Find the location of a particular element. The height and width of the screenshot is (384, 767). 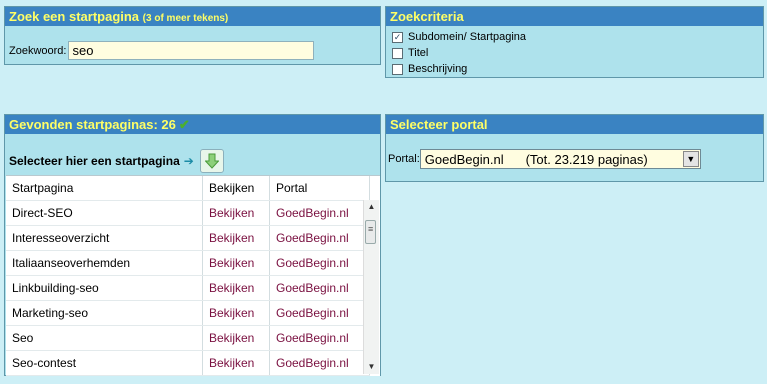

results-count: Gevonden startpaginas: 26 is located at coordinates (92, 124).